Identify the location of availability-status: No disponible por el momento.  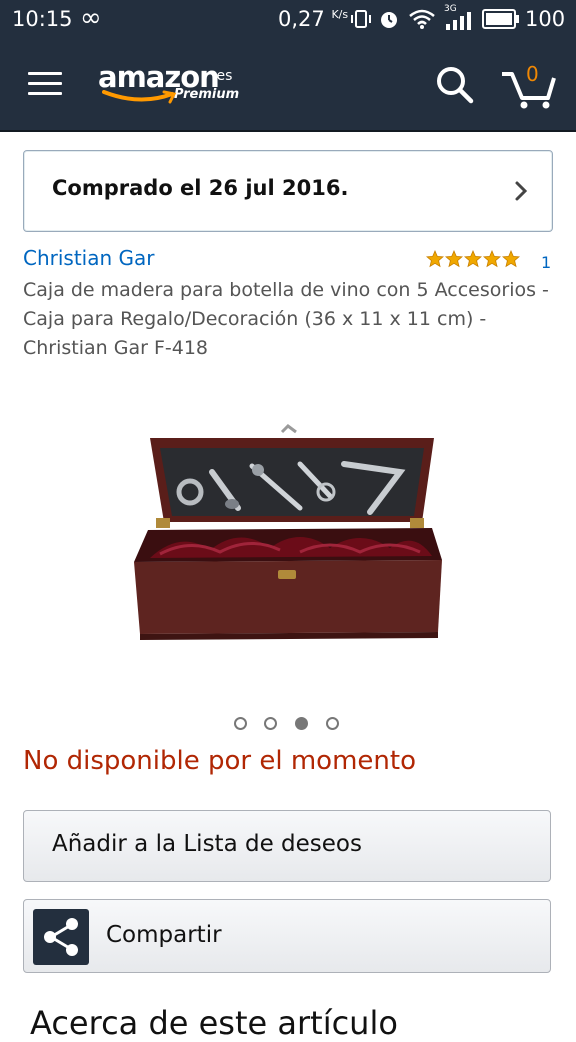
(219, 761).